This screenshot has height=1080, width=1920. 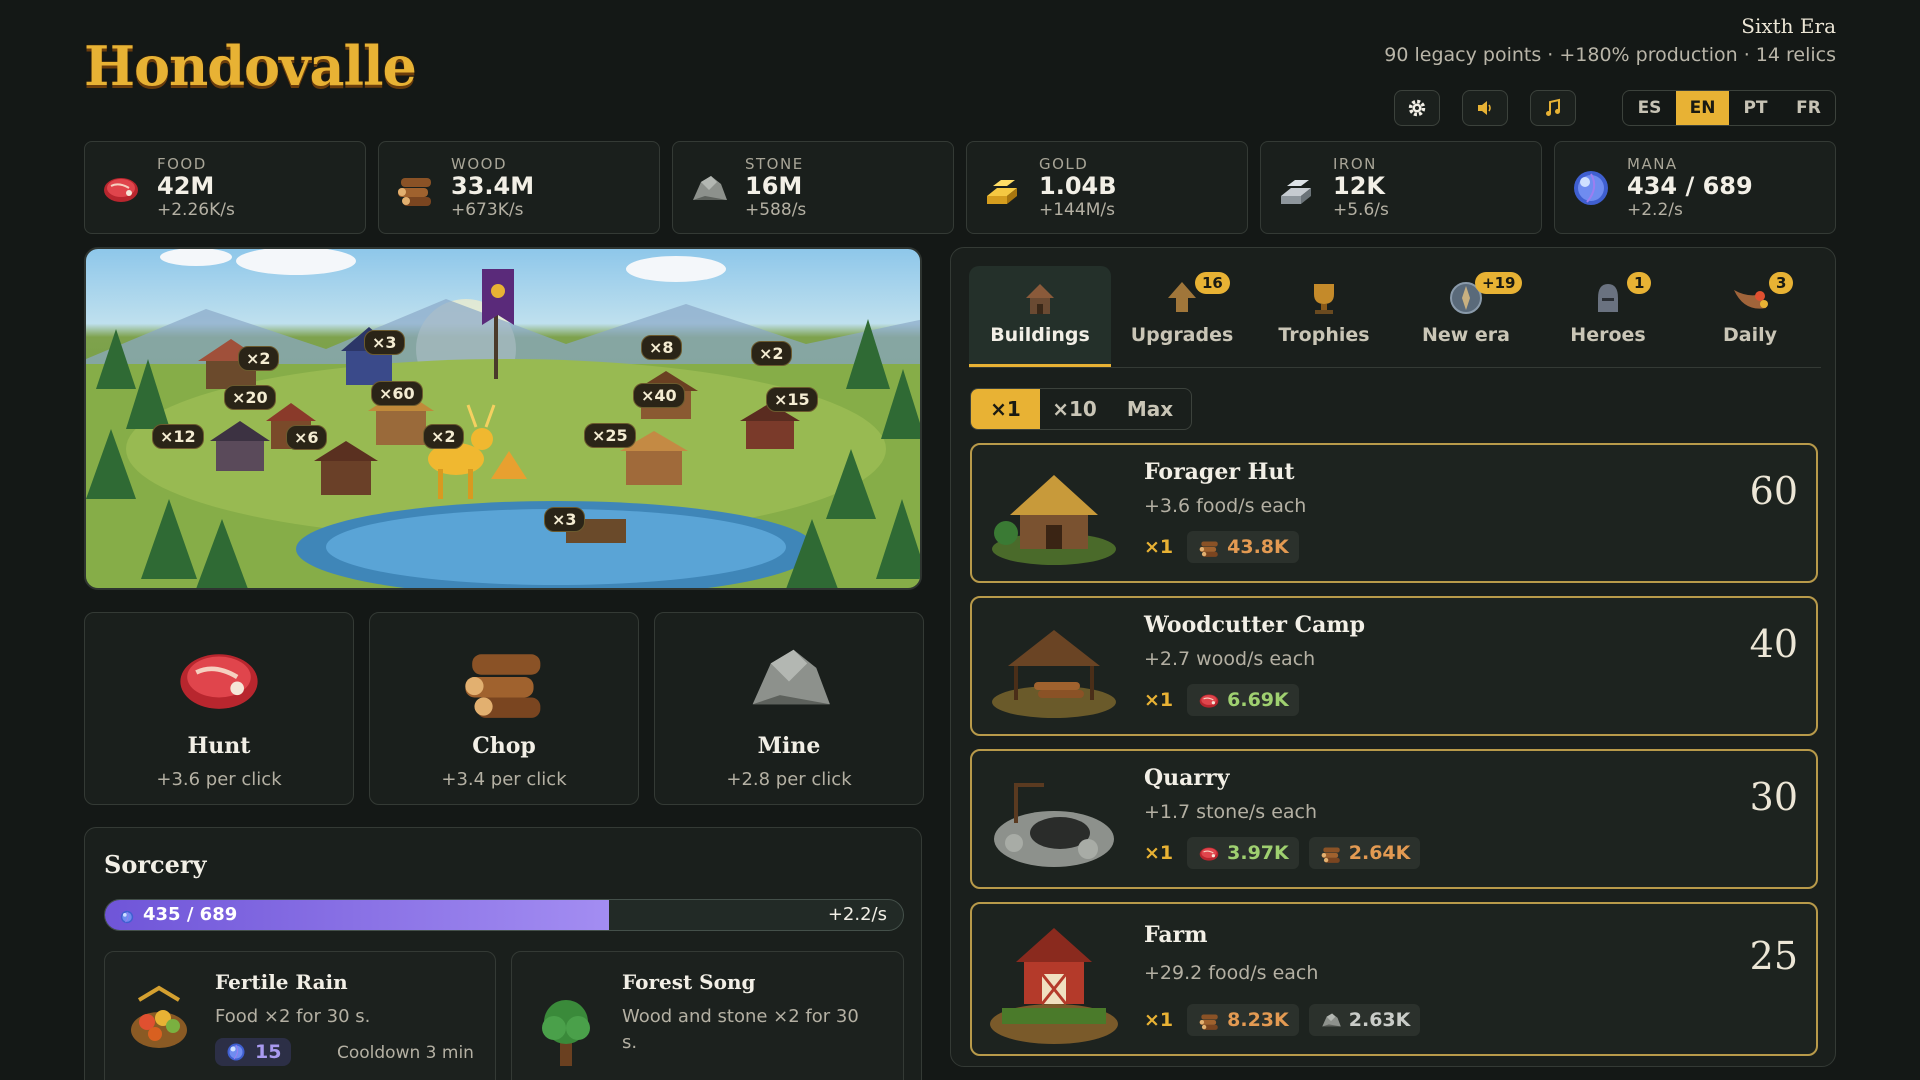 What do you see at coordinates (219, 779) in the screenshot?
I see `action-rate: +3.6 per click` at bounding box center [219, 779].